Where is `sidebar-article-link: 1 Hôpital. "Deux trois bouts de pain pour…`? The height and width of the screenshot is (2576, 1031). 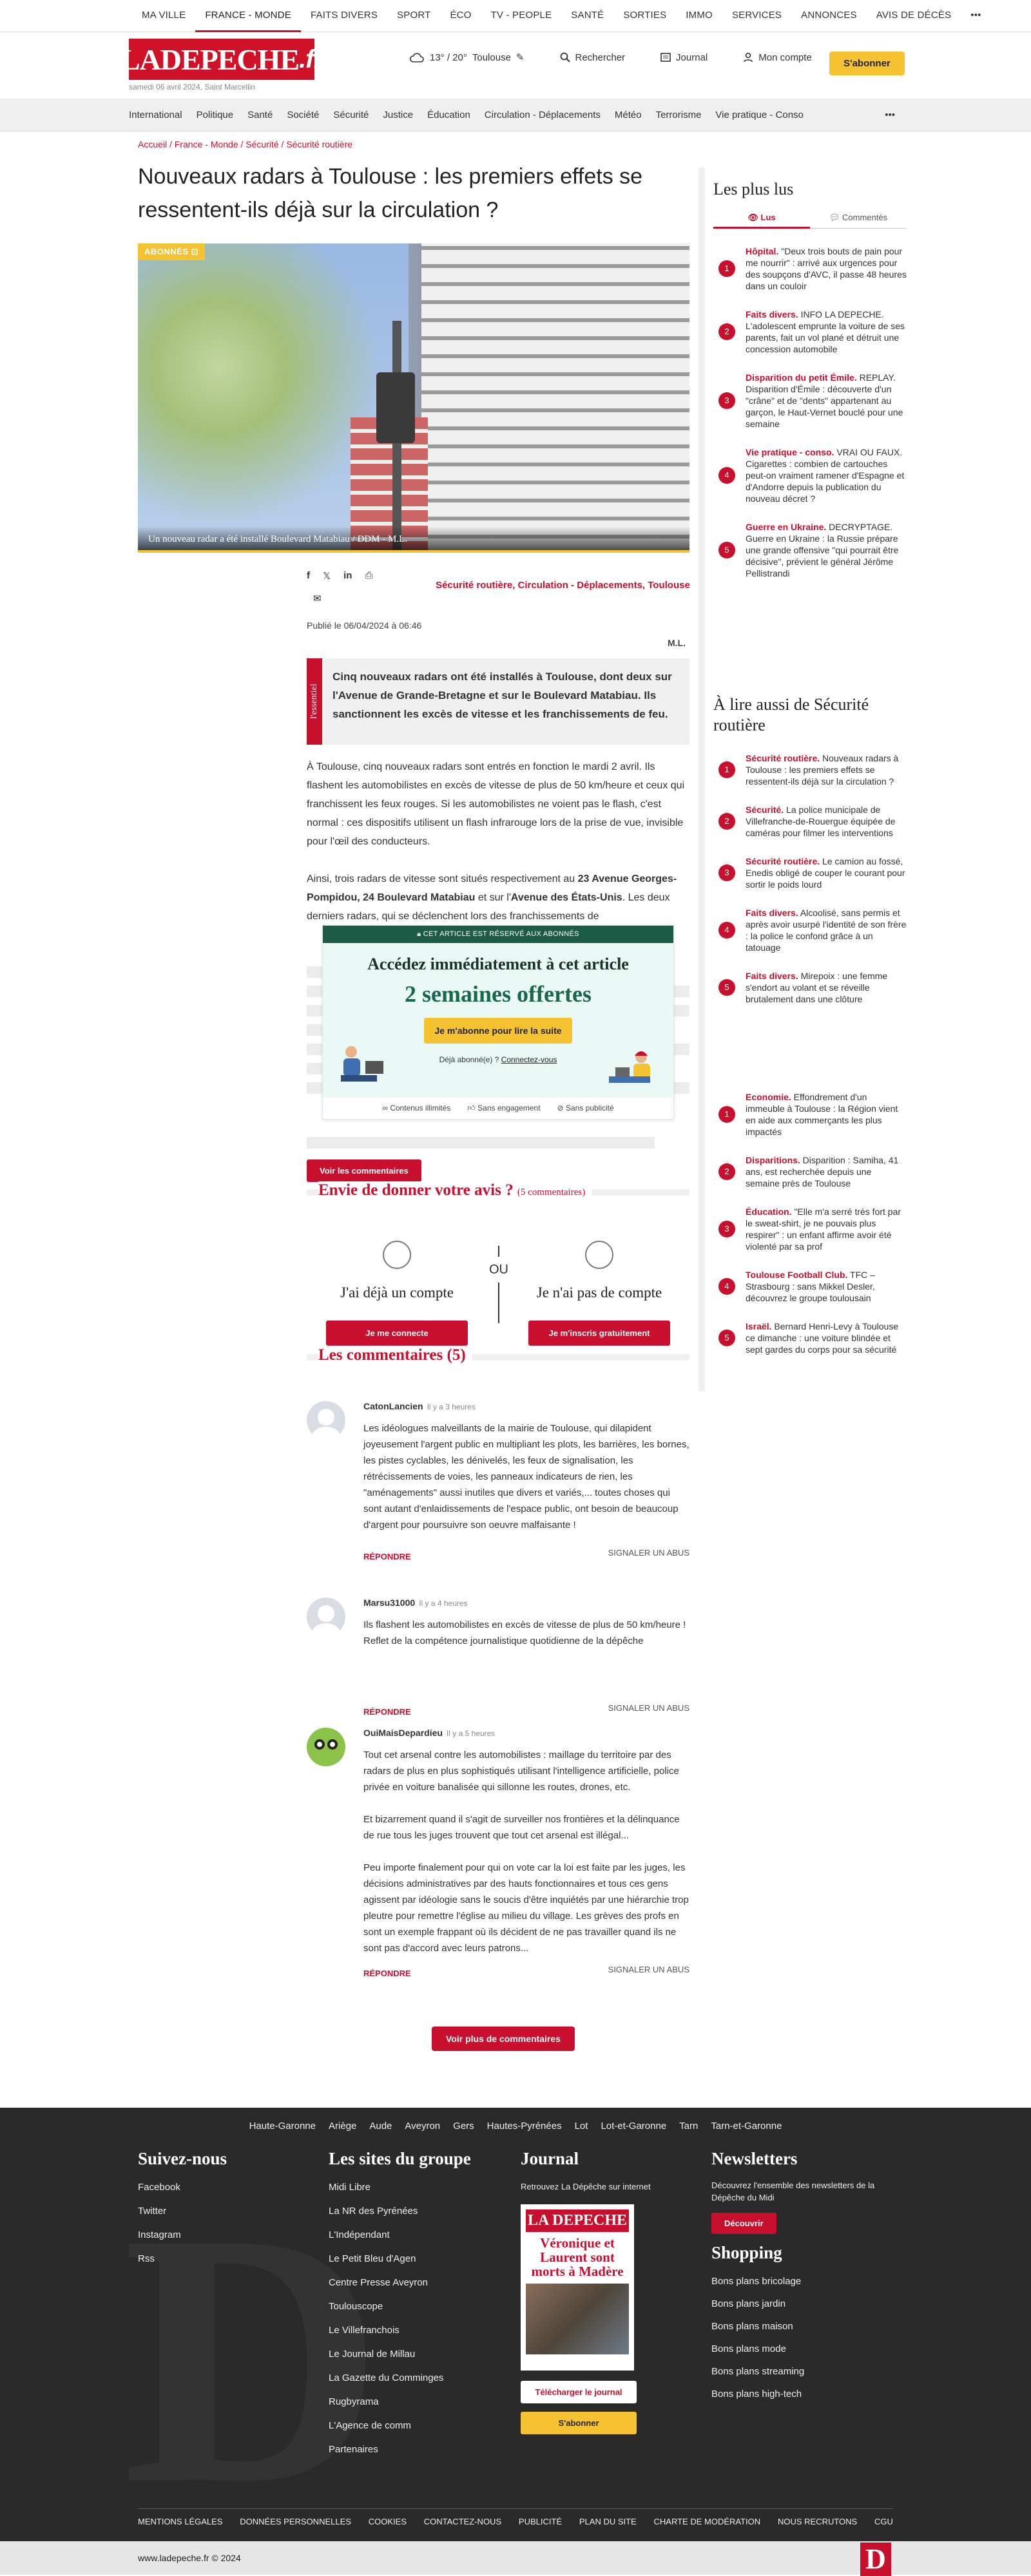
sidebar-article-link: 1 Hôpital. "Deux trois bouts de pain pour… is located at coordinates (810, 268).